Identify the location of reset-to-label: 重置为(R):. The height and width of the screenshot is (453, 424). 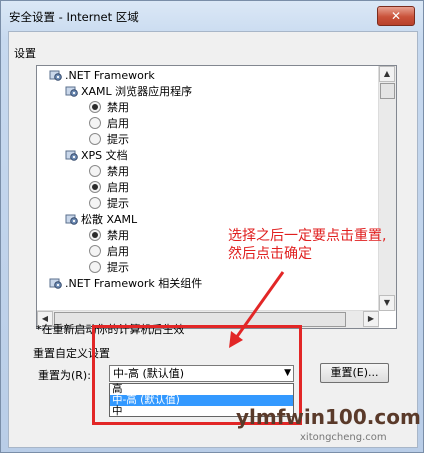
(64, 375).